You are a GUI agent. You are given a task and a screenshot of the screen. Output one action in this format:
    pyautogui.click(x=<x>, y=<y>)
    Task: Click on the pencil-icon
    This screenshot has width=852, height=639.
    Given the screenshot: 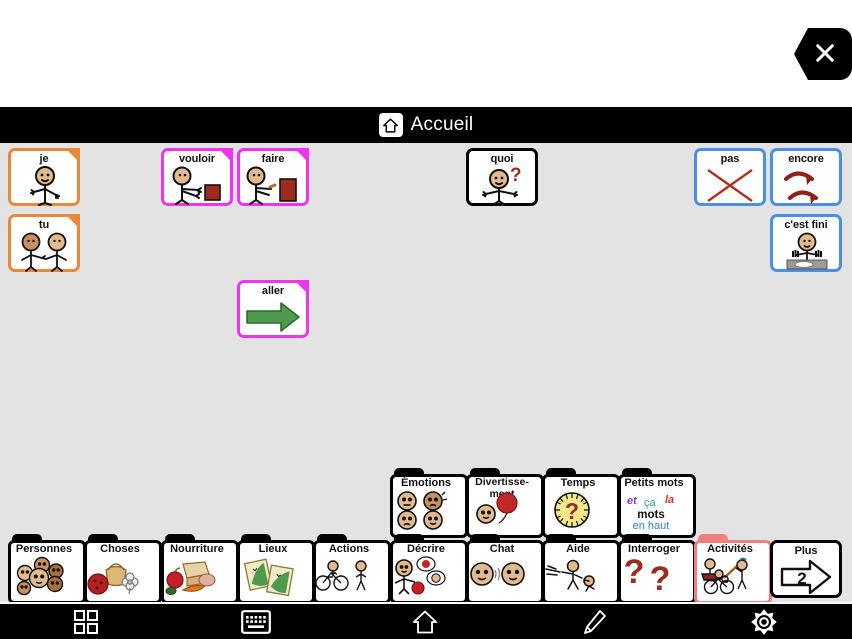 What is the action you would take?
    pyautogui.click(x=595, y=621)
    